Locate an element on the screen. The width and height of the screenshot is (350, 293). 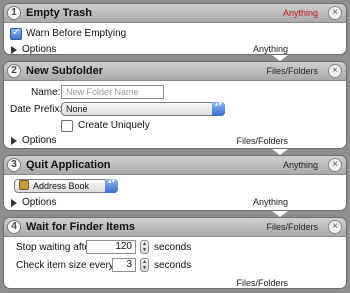
stop-waiting-stepper: ▲ ▼ is located at coordinates (144, 247).